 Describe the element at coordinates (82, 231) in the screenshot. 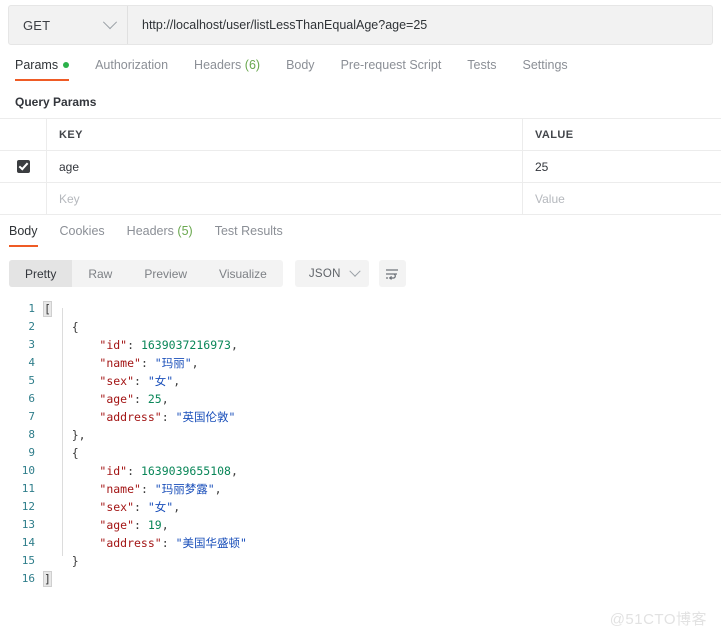

I see `response-tab-cookies-label: Cookies` at that location.